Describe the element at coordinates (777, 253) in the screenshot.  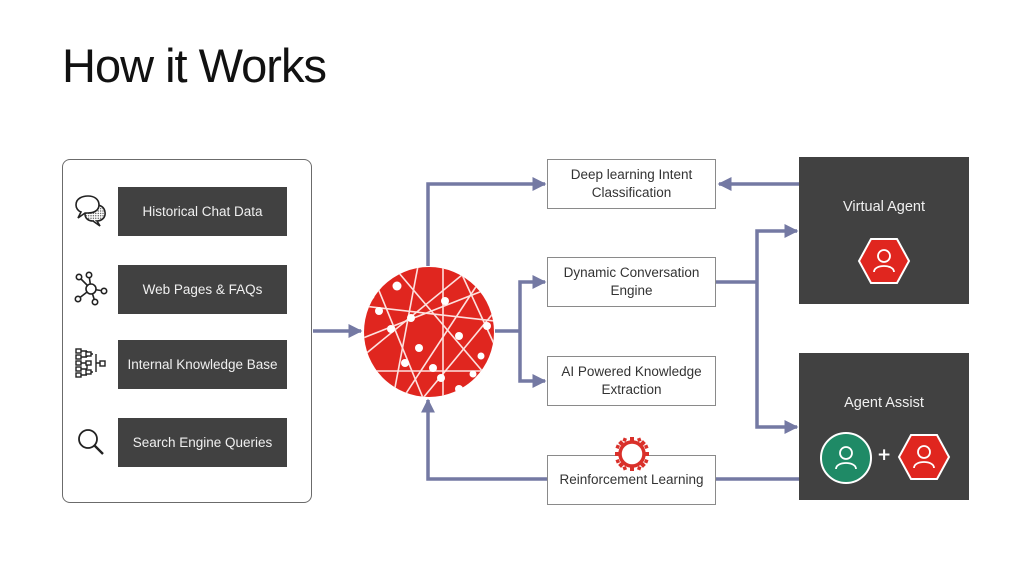
I see `connector-branch-to-virtual-agent` at that location.